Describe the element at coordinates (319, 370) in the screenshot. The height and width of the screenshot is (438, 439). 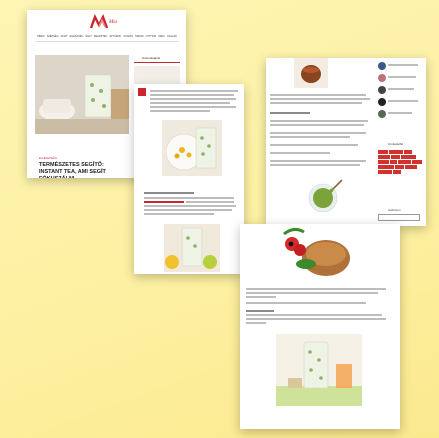
I see `product-pack-image` at that location.